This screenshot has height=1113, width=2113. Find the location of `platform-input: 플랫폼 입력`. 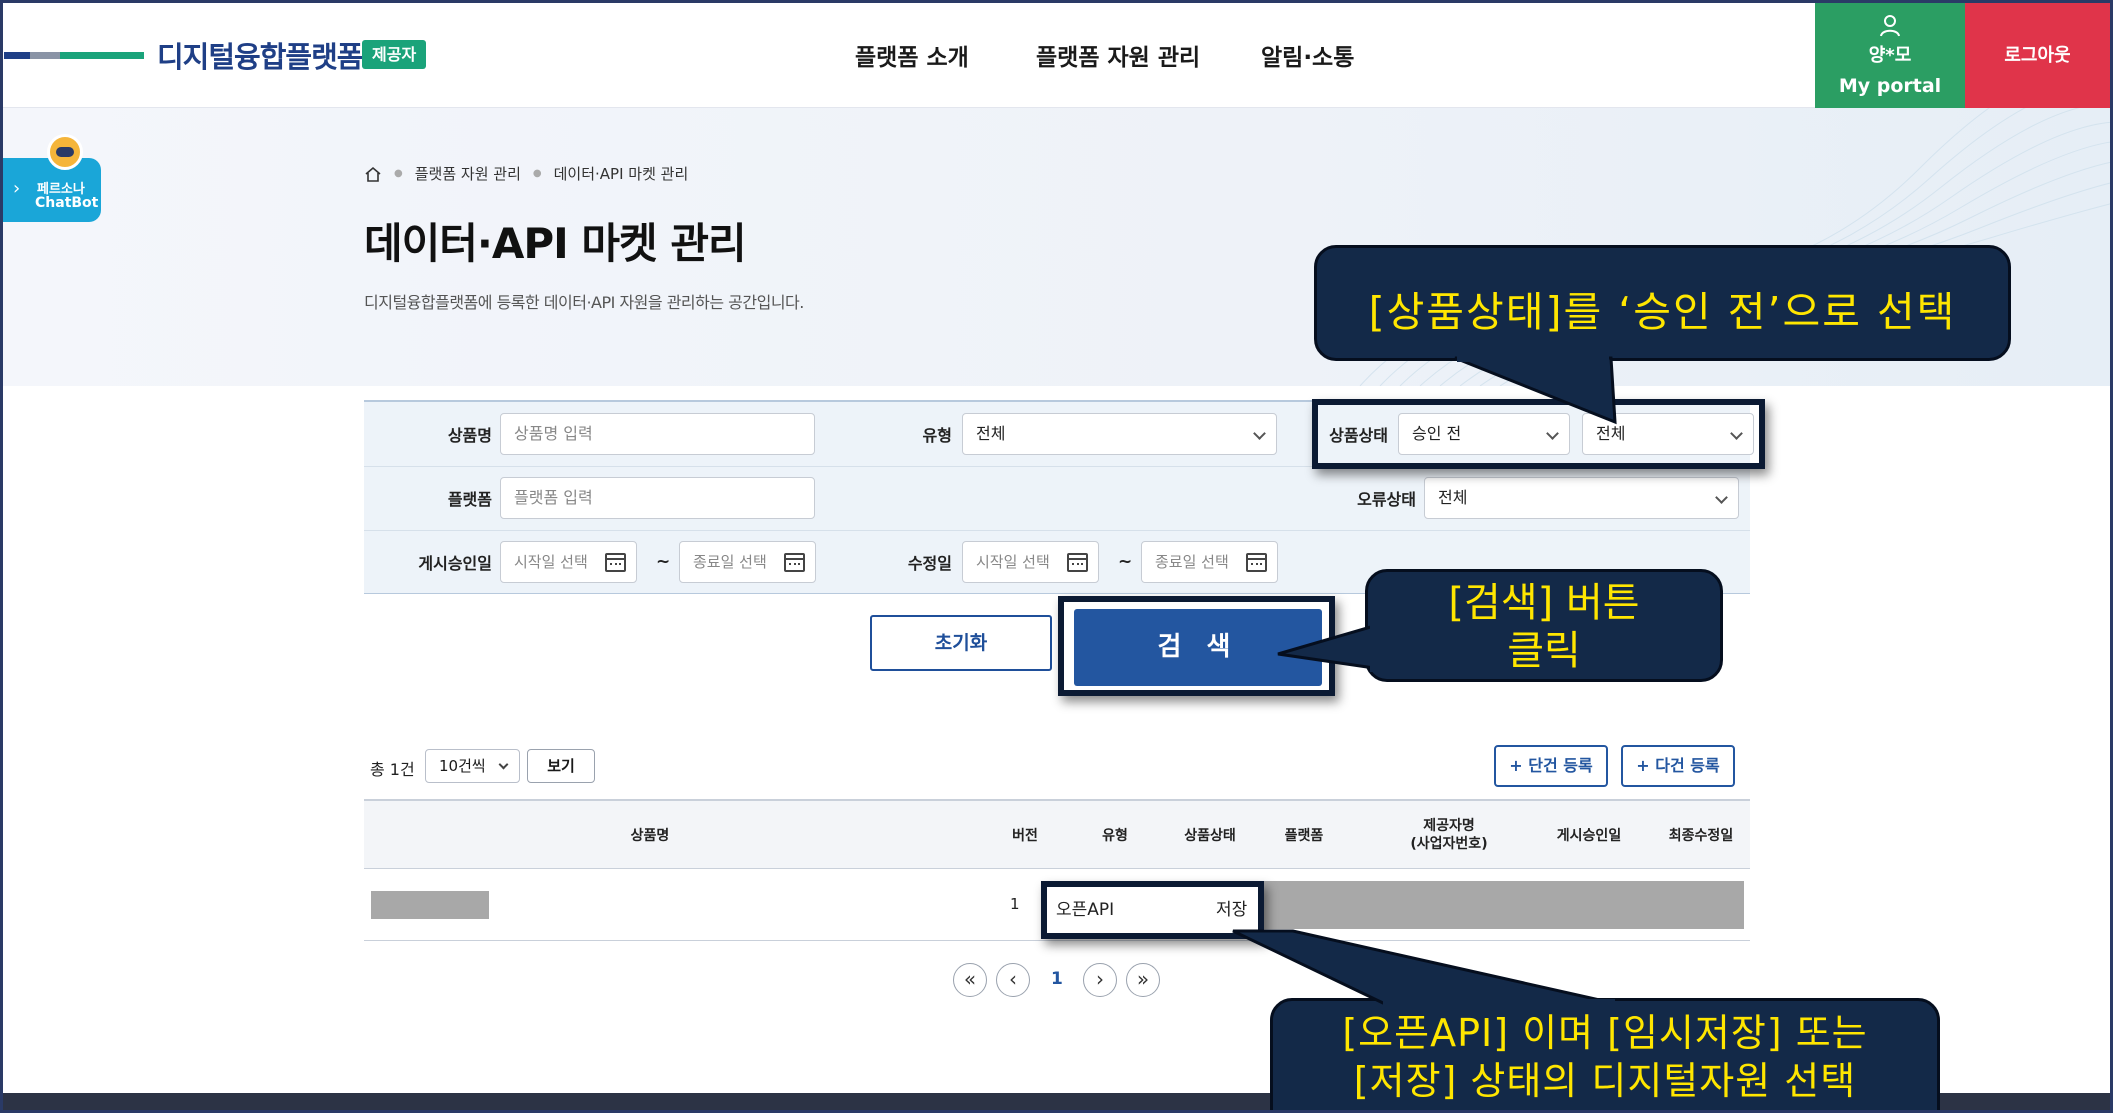

platform-input: 플랫폼 입력 is located at coordinates (657, 498).